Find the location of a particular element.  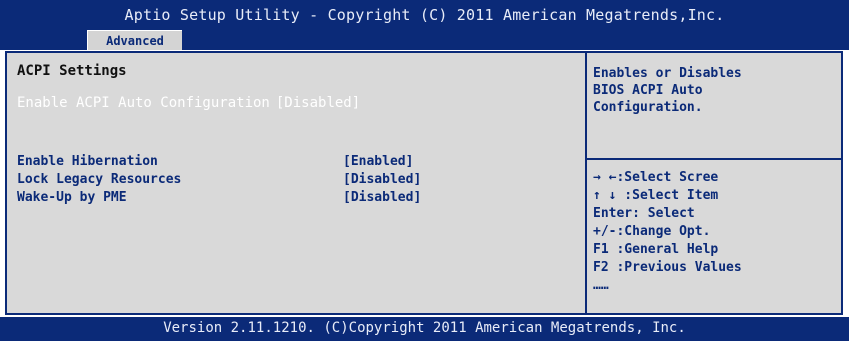

key-legend-item: Enter: Select is located at coordinates (644, 213).